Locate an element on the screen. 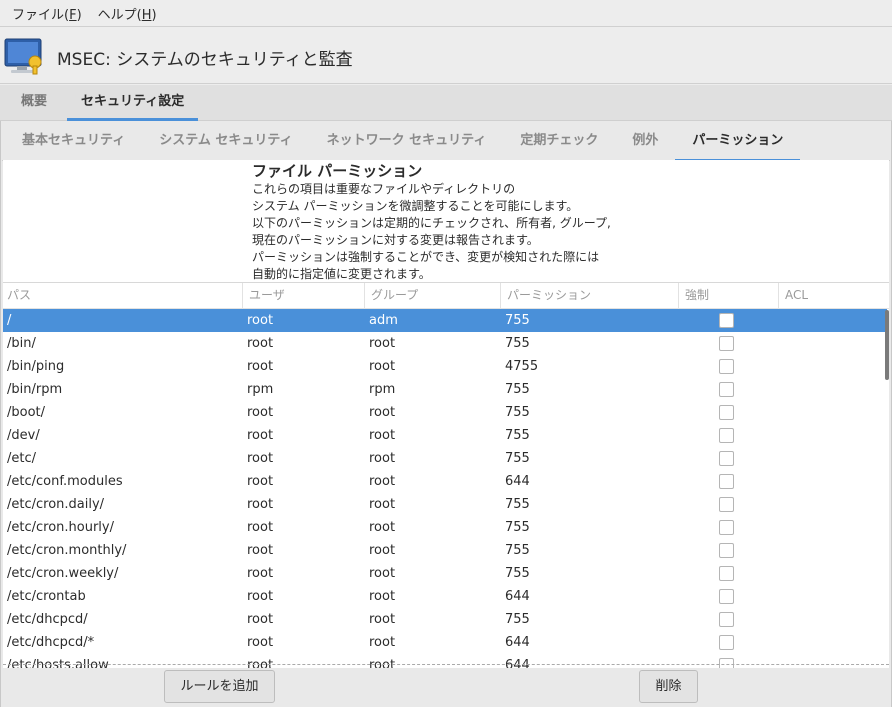 The image size is (892, 707). table-bottom-divider is located at coordinates (446, 664).